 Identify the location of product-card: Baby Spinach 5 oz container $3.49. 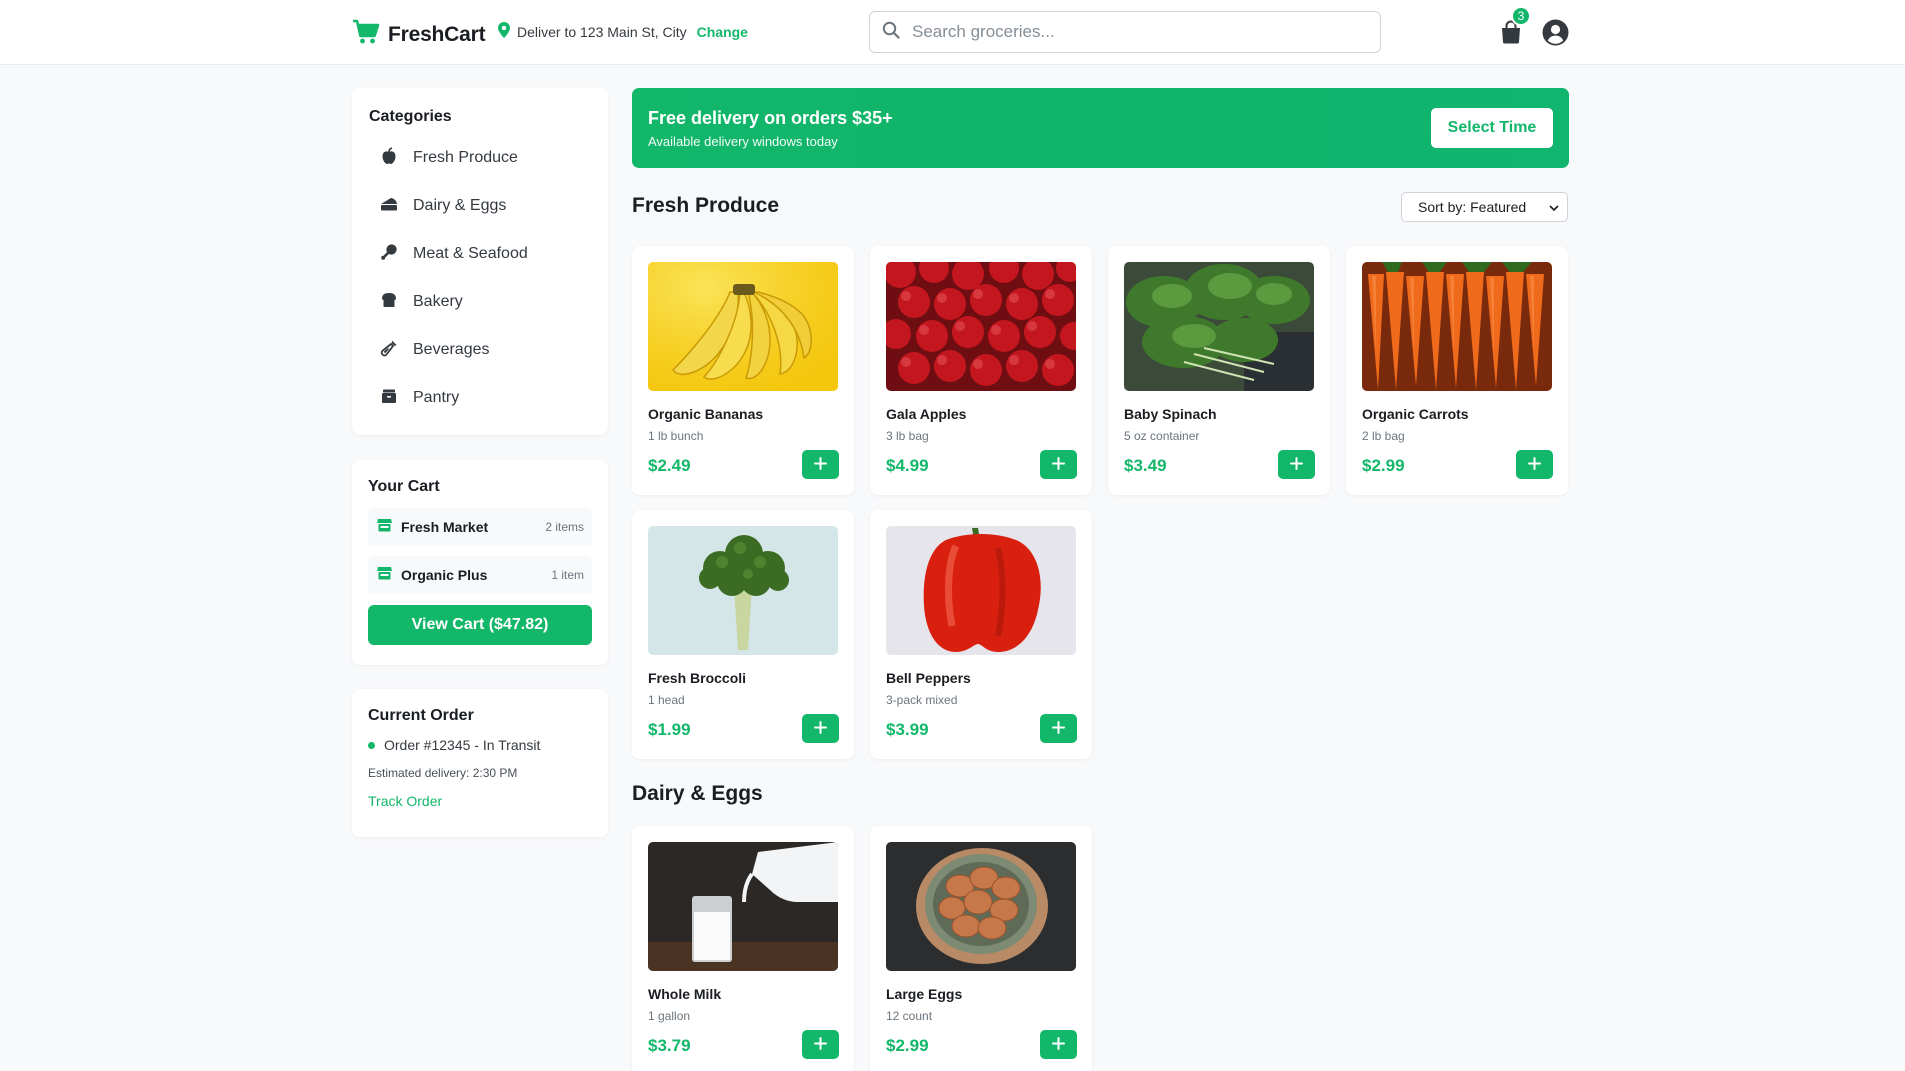
(1219, 370).